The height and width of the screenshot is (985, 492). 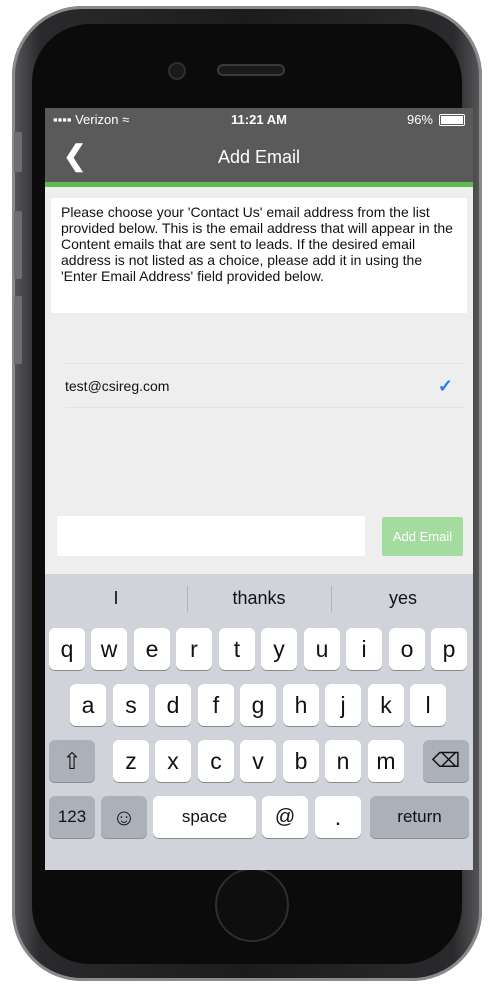 What do you see at coordinates (285, 817) in the screenshot?
I see `at-key: @` at bounding box center [285, 817].